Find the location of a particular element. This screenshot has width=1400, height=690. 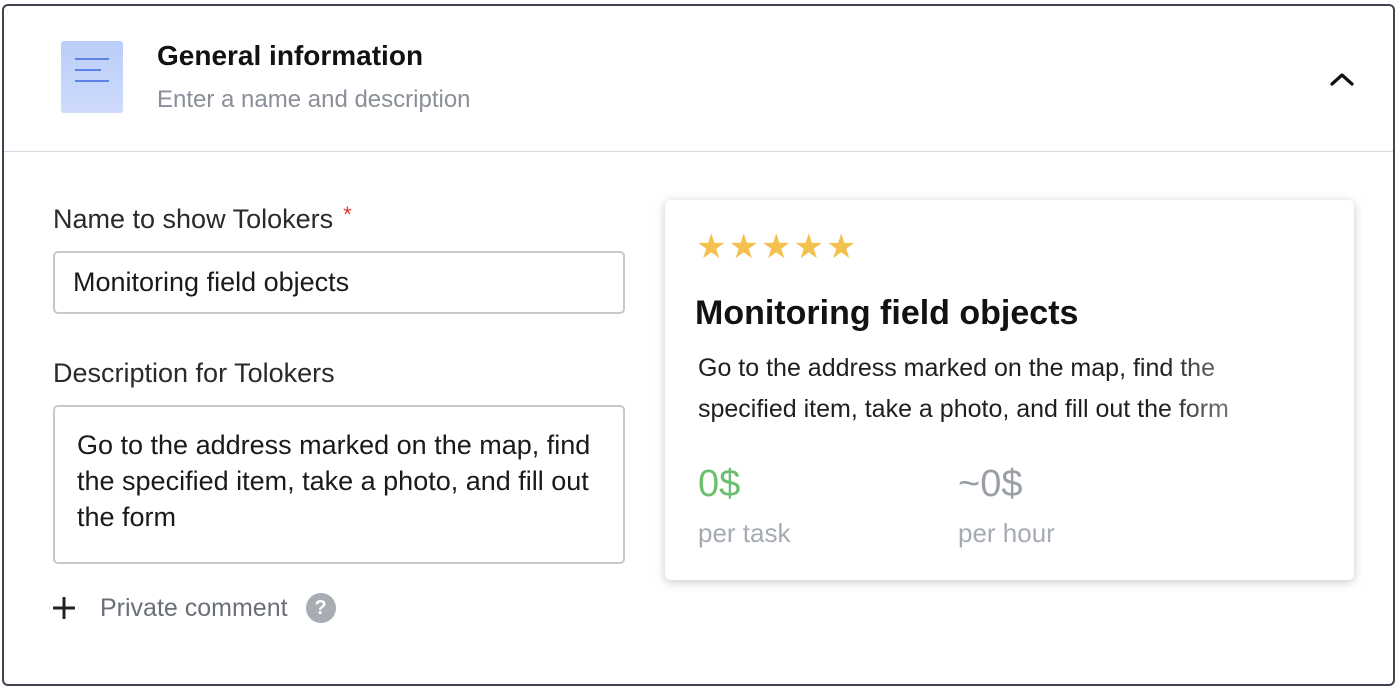

price-per-hour: ~0$ per hour is located at coordinates (1006, 505).